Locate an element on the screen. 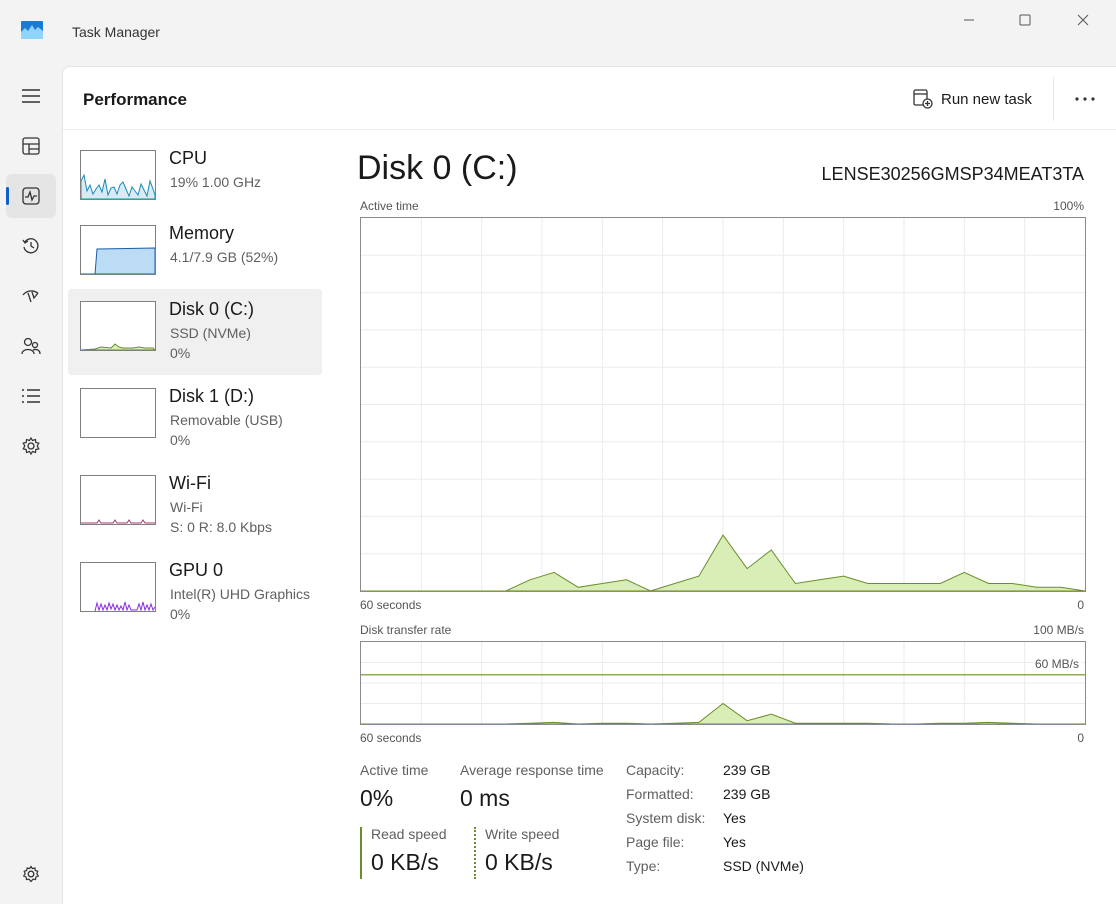 The width and height of the screenshot is (1116, 904). active-time-label: Active time is located at coordinates (394, 770).